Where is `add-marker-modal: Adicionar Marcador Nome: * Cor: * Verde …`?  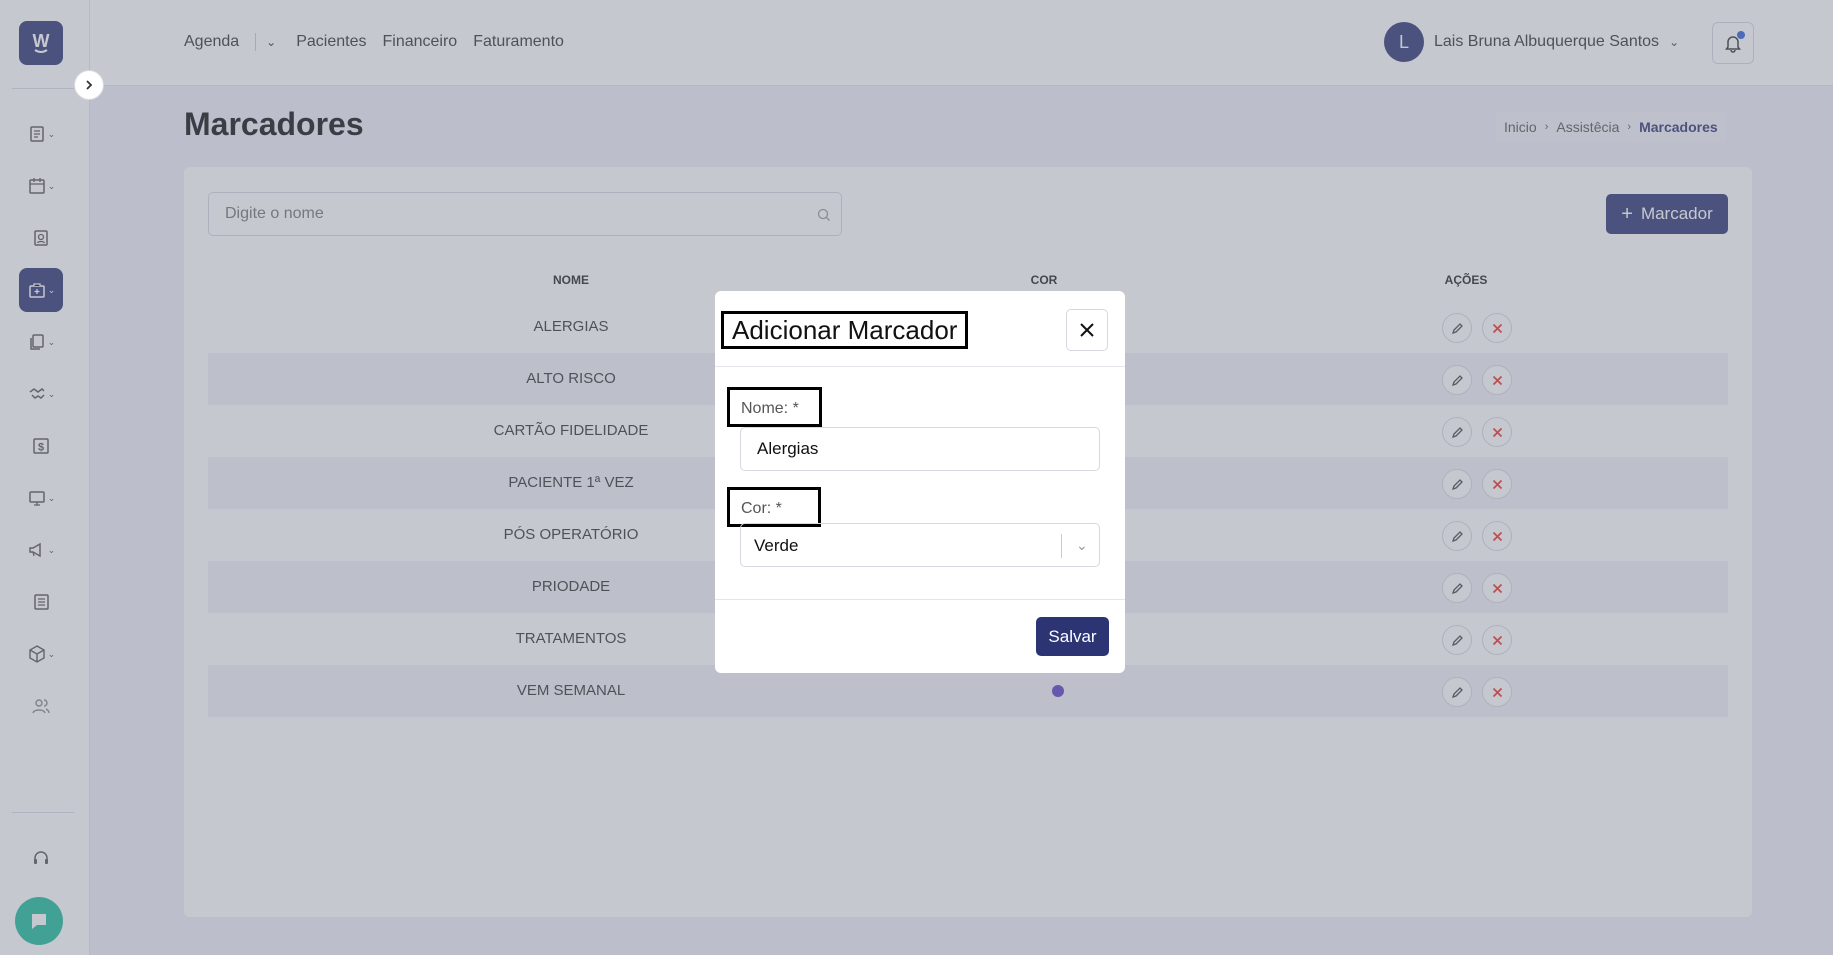
add-marker-modal: Adicionar Marcador Nome: * Cor: * Verde … is located at coordinates (920, 482).